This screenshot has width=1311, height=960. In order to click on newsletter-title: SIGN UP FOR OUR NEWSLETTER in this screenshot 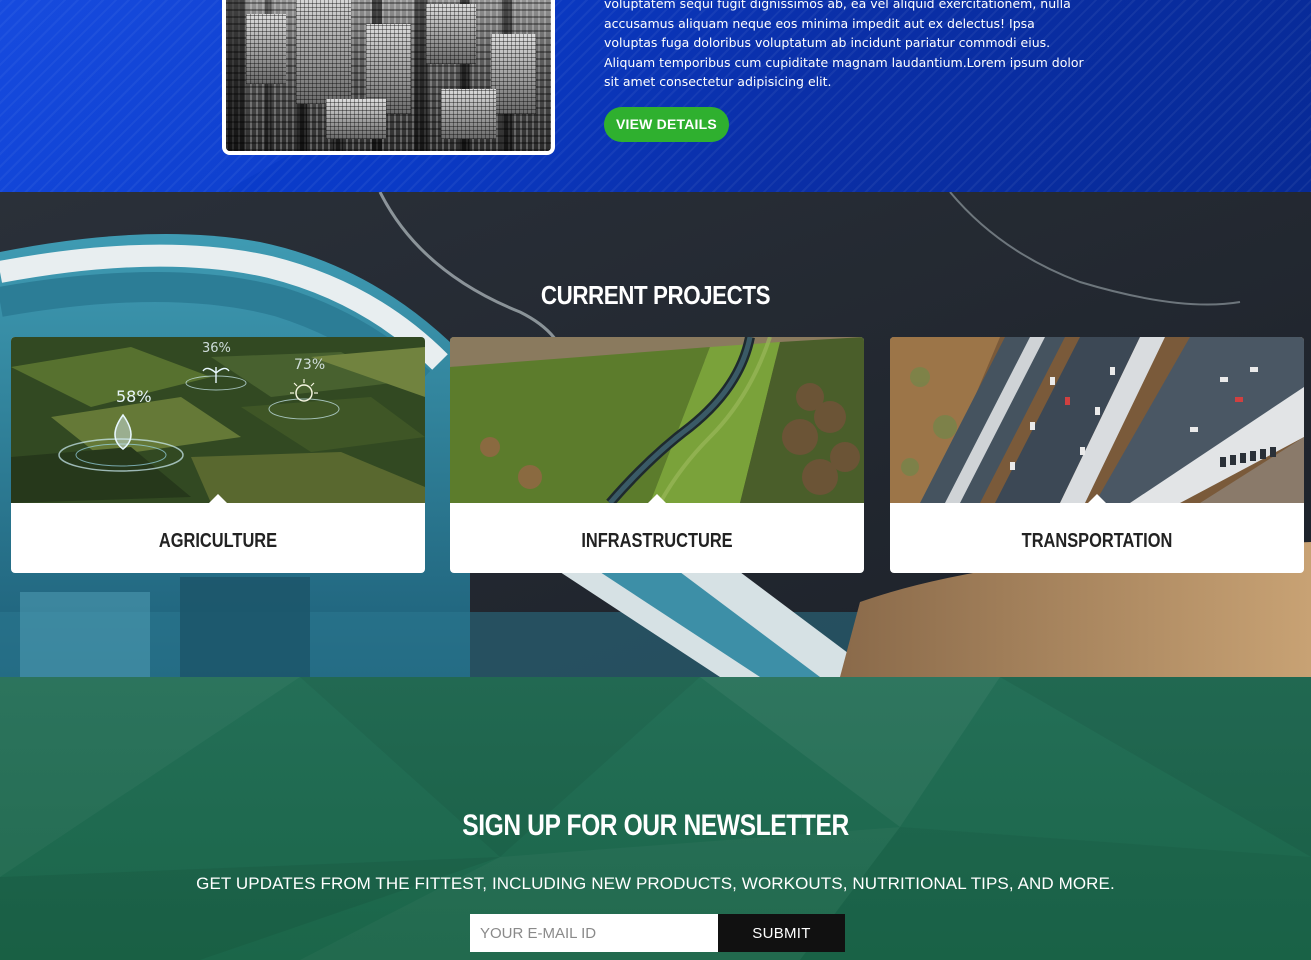, I will do `click(655, 825)`.